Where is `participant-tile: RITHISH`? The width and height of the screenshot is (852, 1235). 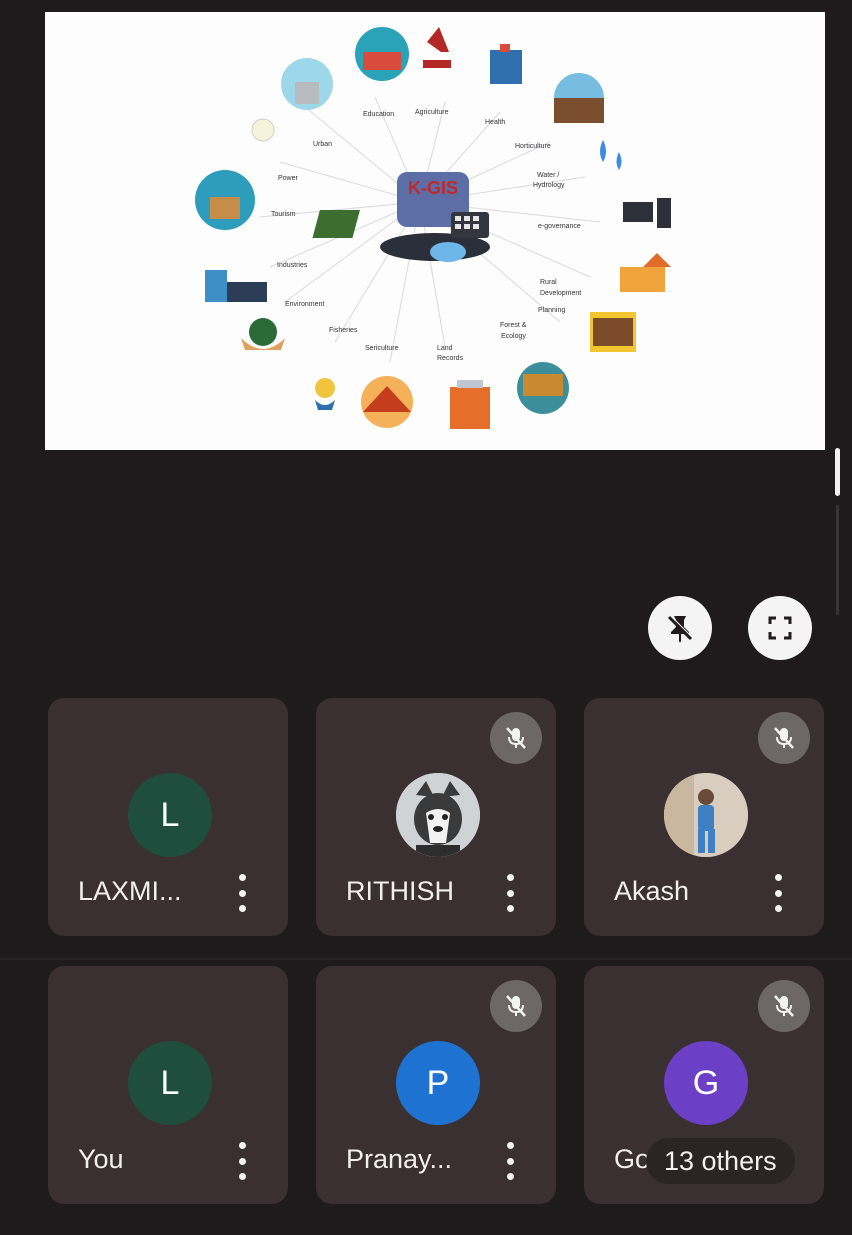
participant-tile: RITHISH is located at coordinates (436, 817).